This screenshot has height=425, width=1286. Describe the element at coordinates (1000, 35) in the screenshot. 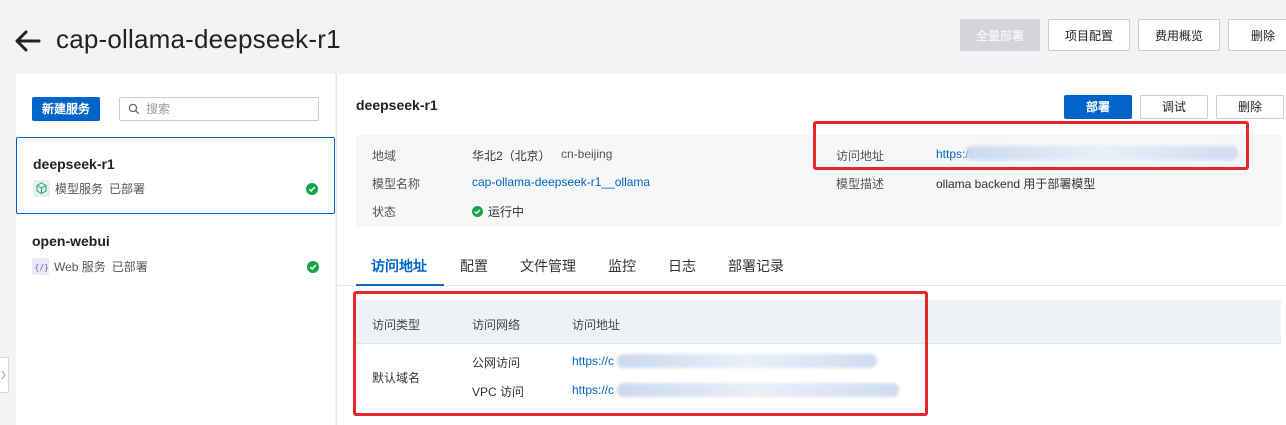

I see `deploy-all-button: 全量部署` at that location.